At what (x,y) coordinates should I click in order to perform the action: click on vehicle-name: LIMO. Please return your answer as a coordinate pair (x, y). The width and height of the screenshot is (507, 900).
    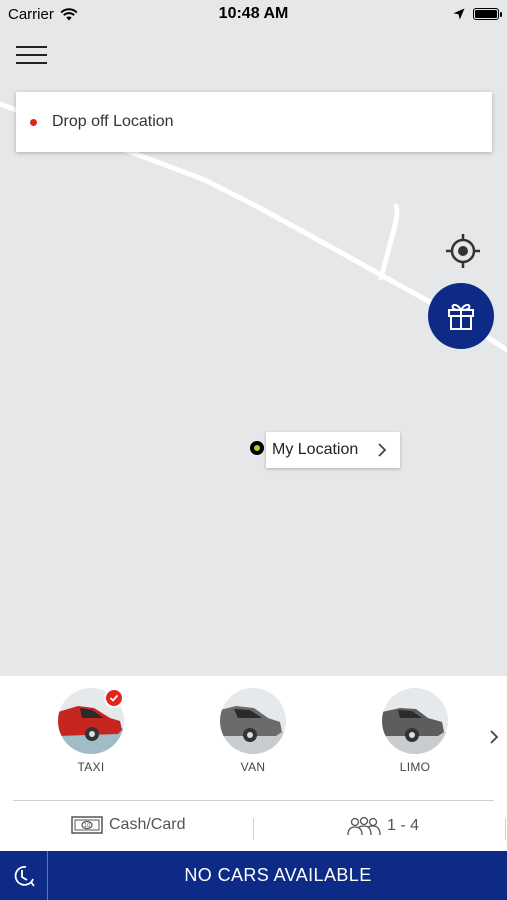
    Looking at the image, I should click on (415, 767).